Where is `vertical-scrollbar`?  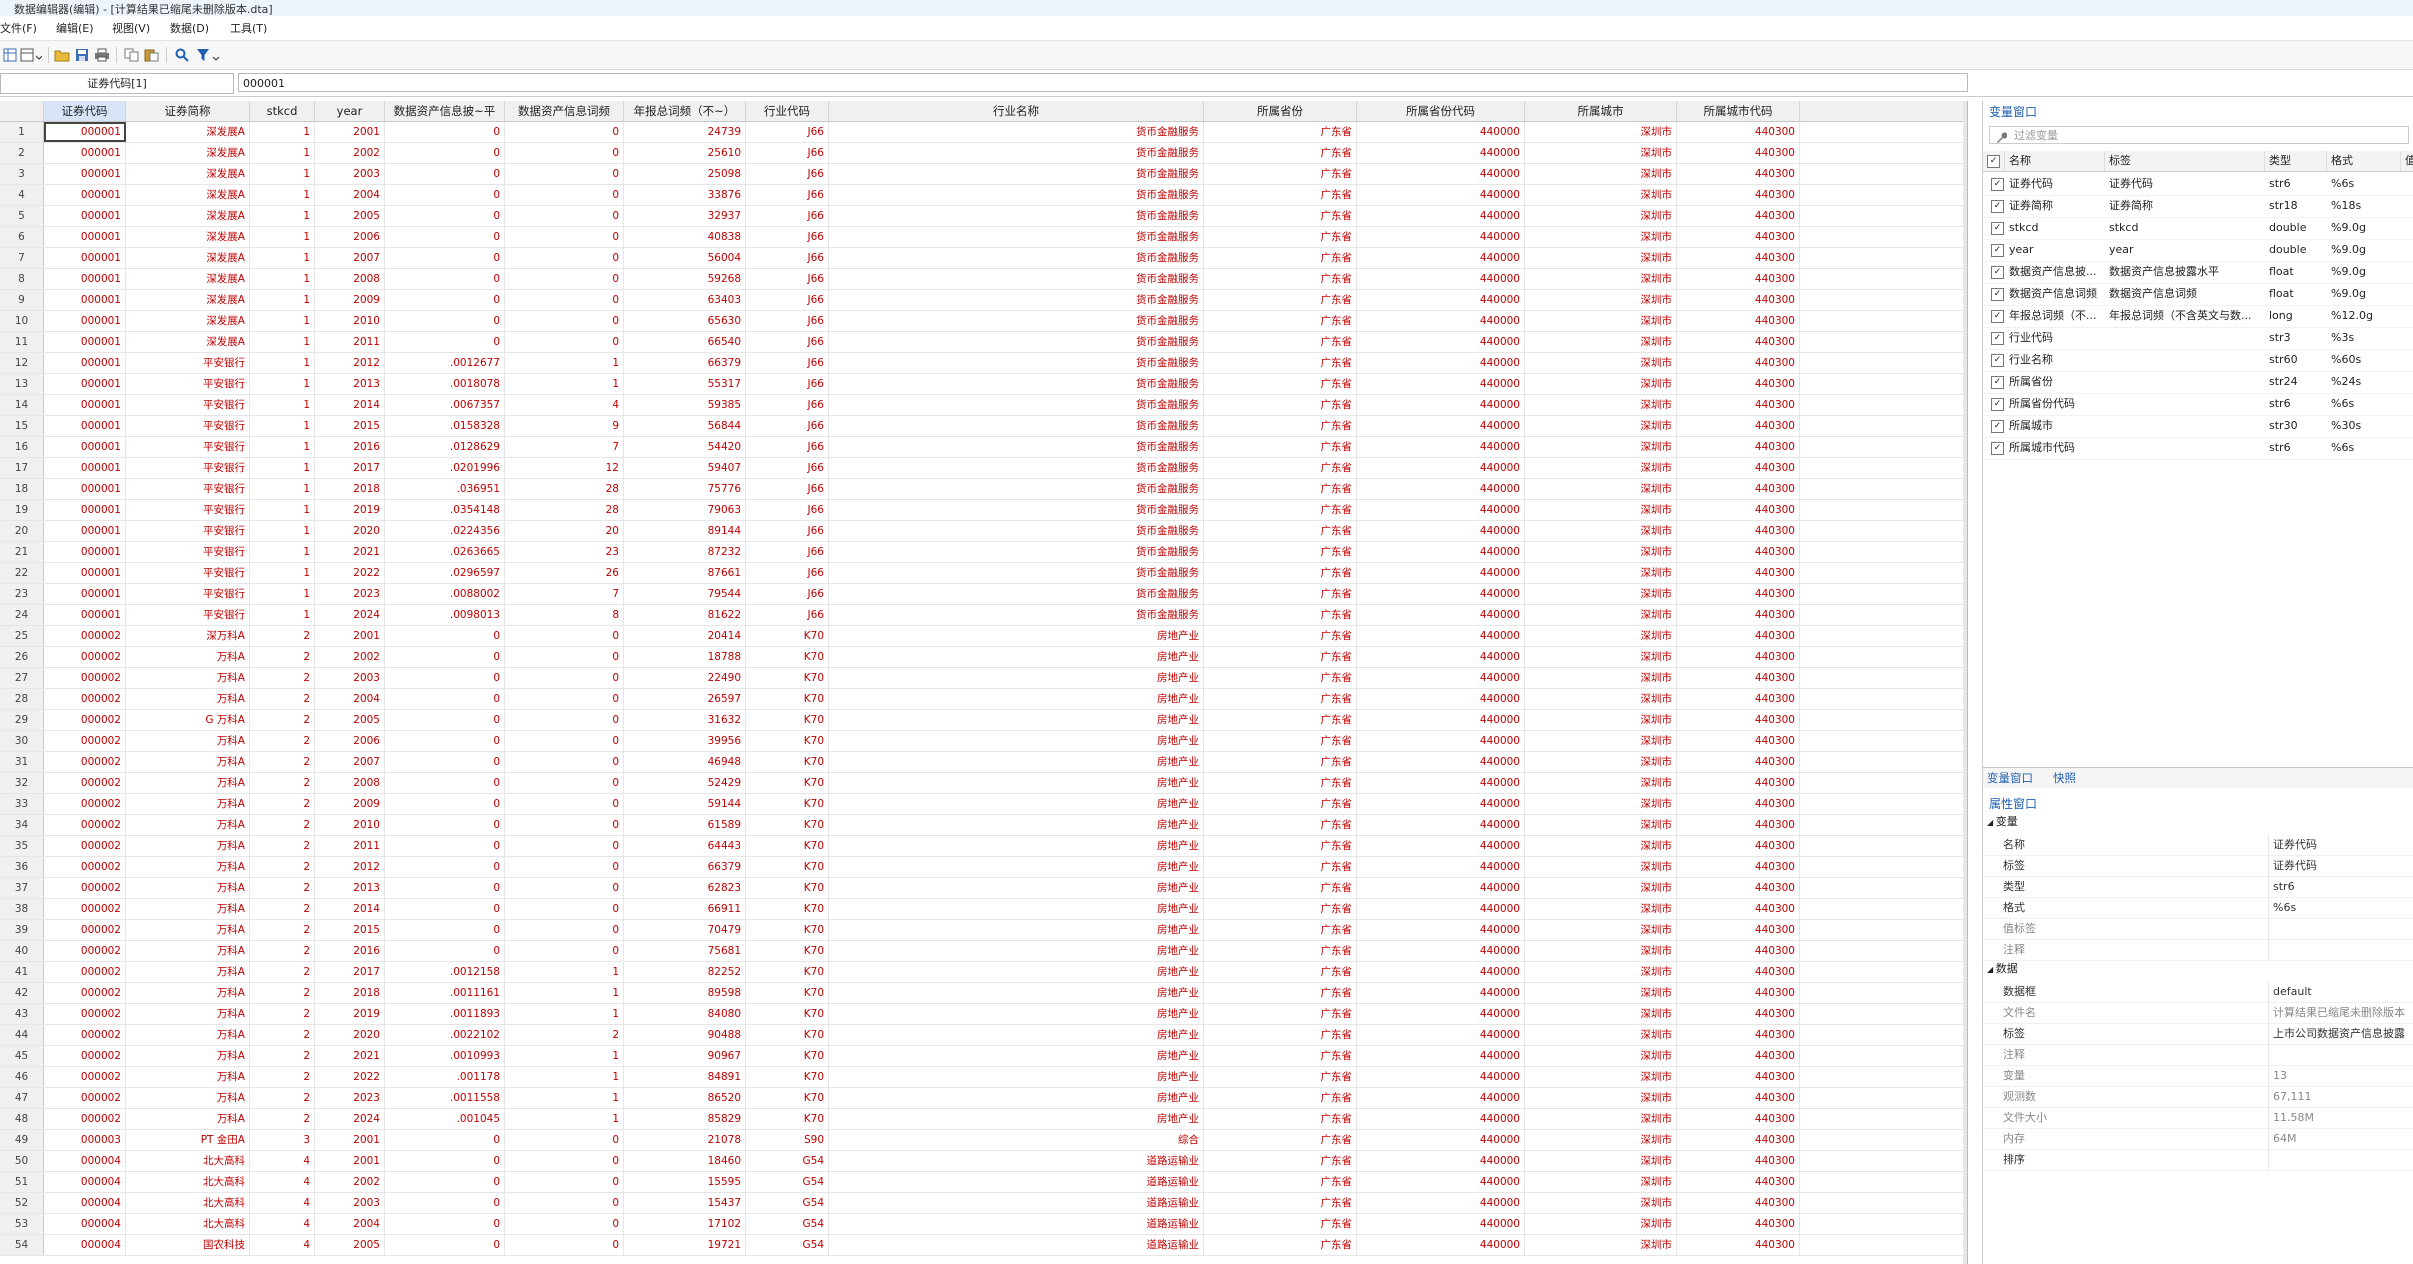
vertical-scrollbar is located at coordinates (1965, 682).